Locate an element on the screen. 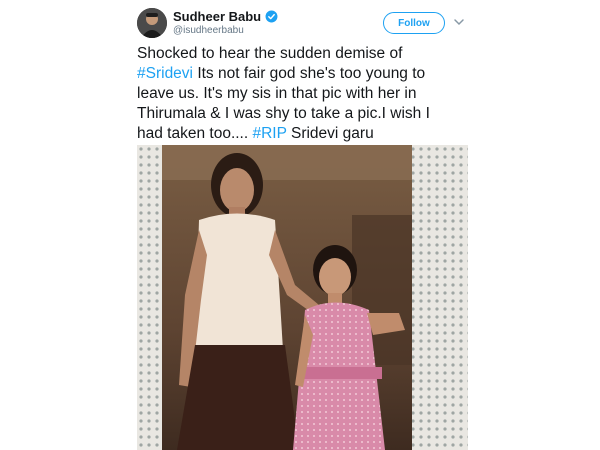 The width and height of the screenshot is (600, 450). profile-avatar-icon is located at coordinates (152, 23).